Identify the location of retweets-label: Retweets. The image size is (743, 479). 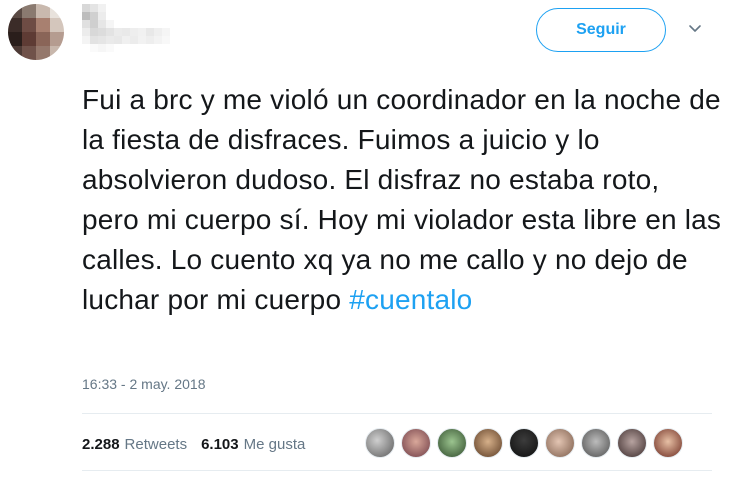
(156, 444).